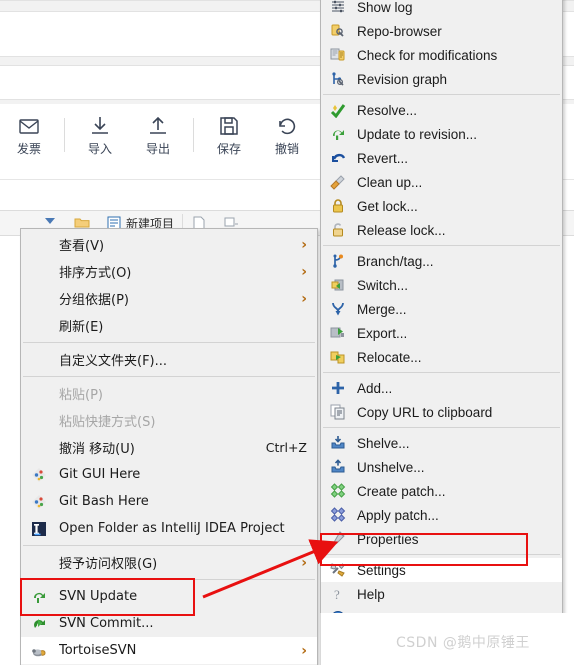  Describe the element at coordinates (169, 420) in the screenshot. I see `menu-item-s: 粘贴快捷方式(S)` at that location.